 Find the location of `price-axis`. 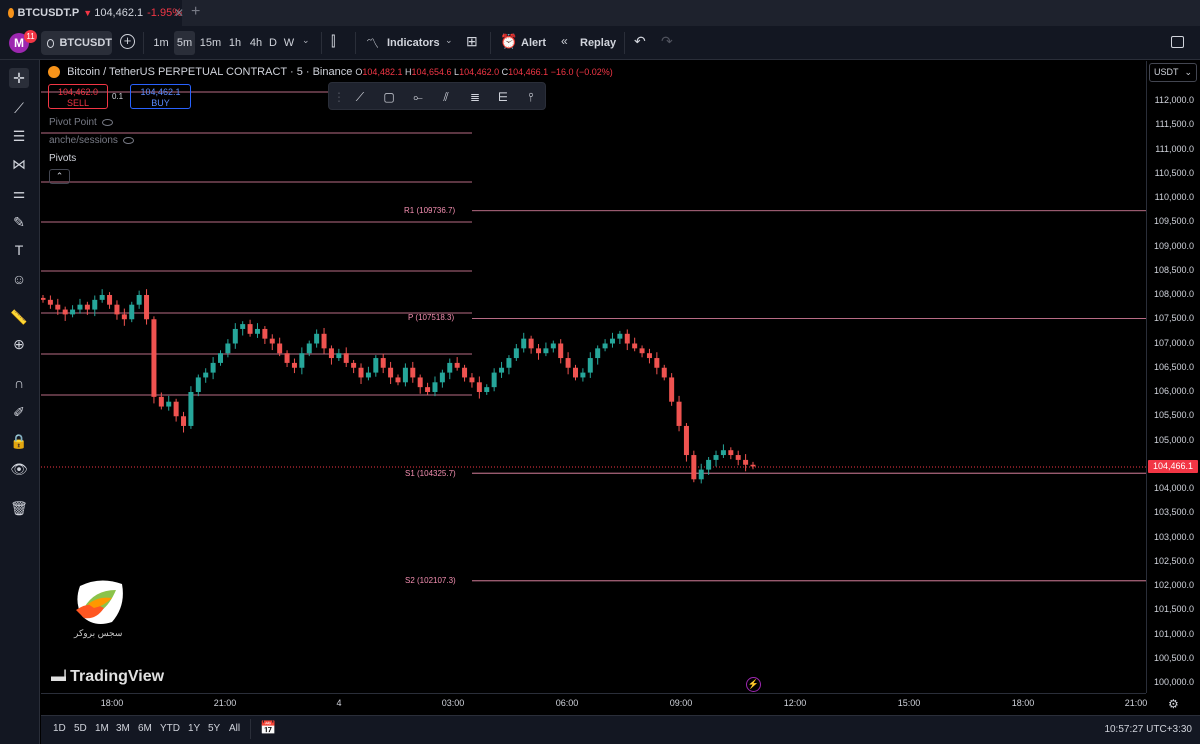

price-axis is located at coordinates (1173, 377).